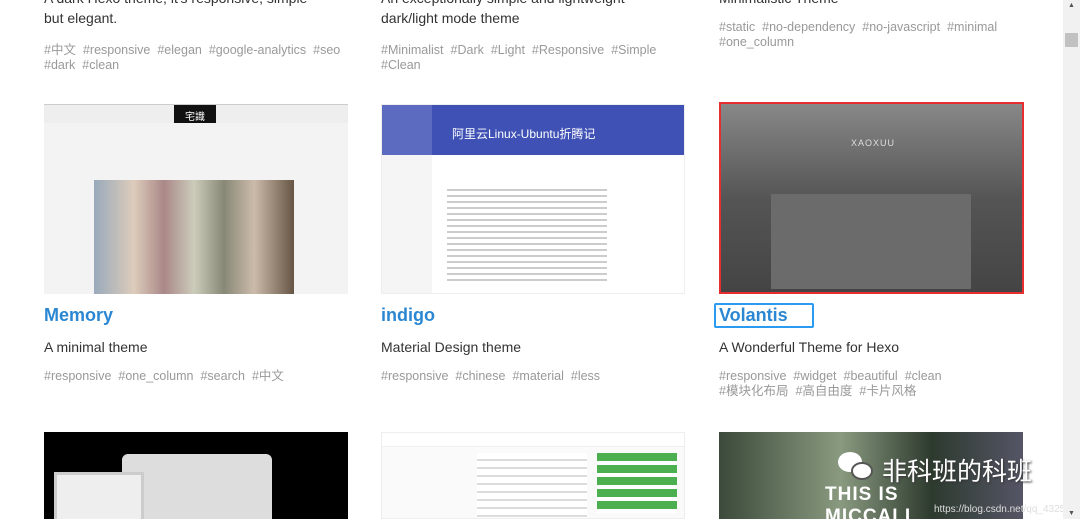  I want to click on tag: #material, so click(537, 376).